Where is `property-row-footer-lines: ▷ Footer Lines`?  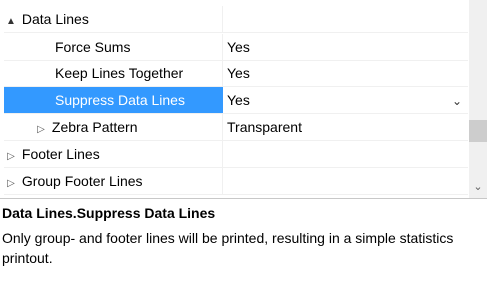 property-row-footer-lines: ▷ Footer Lines is located at coordinates (236, 154).